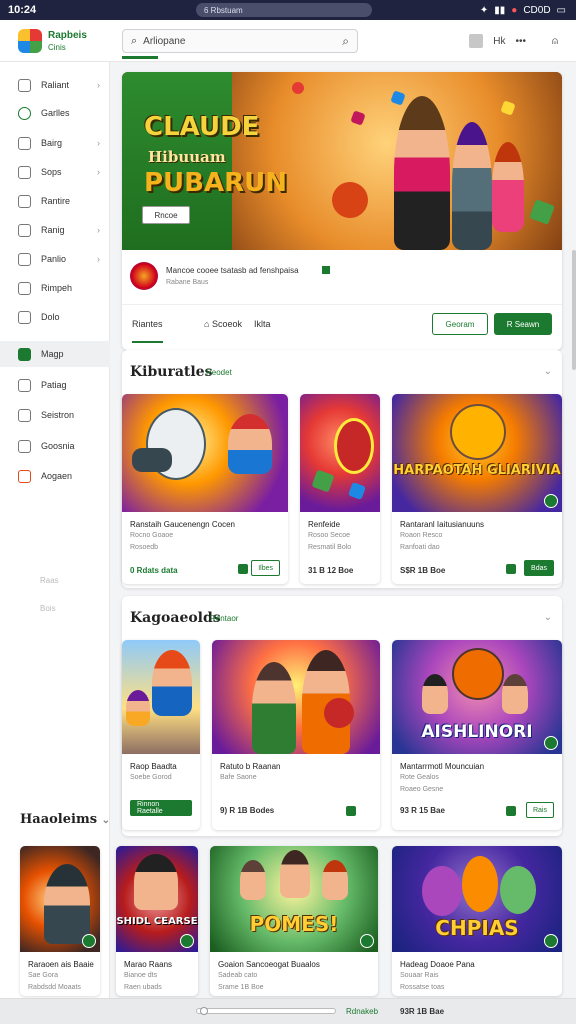 The image size is (576, 1024). I want to click on gem-icon, so click(508, 108).